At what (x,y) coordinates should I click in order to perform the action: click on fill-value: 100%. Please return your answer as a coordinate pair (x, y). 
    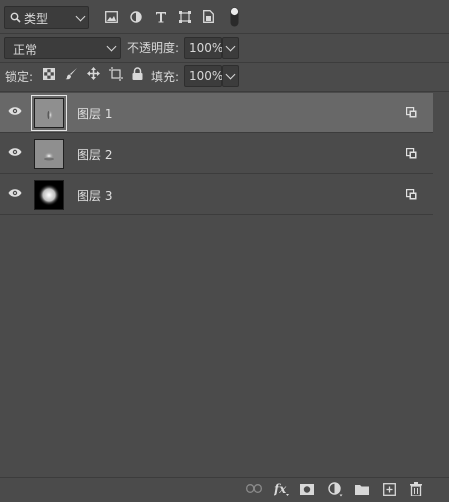
    Looking at the image, I should click on (206, 76).